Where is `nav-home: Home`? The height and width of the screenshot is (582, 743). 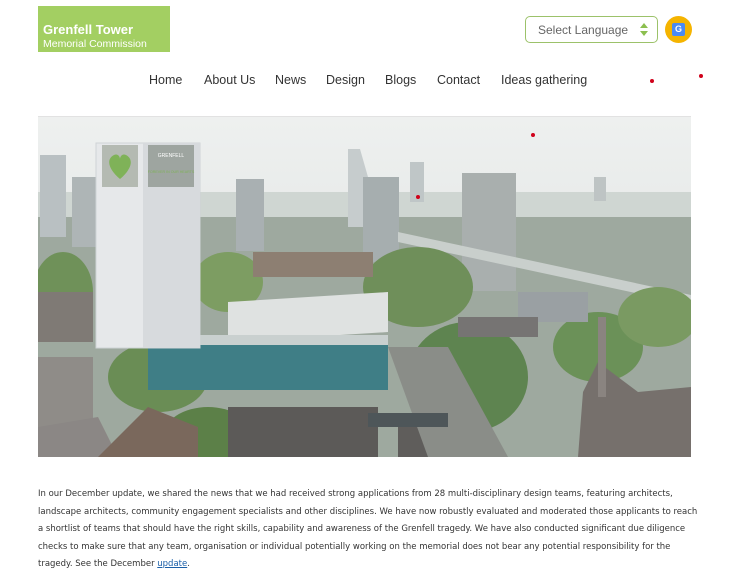
nav-home: Home is located at coordinates (165, 80).